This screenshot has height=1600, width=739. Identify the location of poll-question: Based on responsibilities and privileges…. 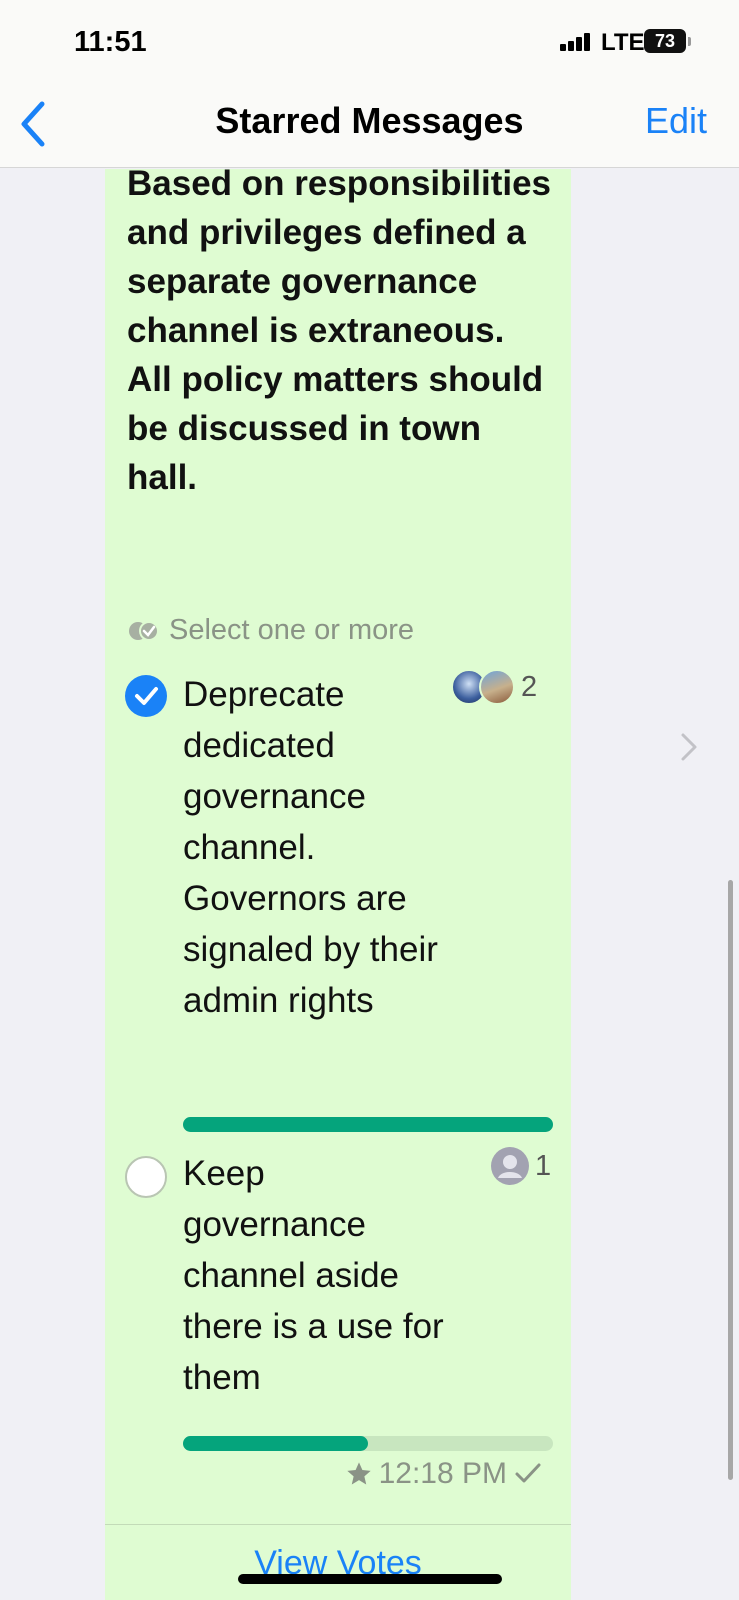
(339, 333).